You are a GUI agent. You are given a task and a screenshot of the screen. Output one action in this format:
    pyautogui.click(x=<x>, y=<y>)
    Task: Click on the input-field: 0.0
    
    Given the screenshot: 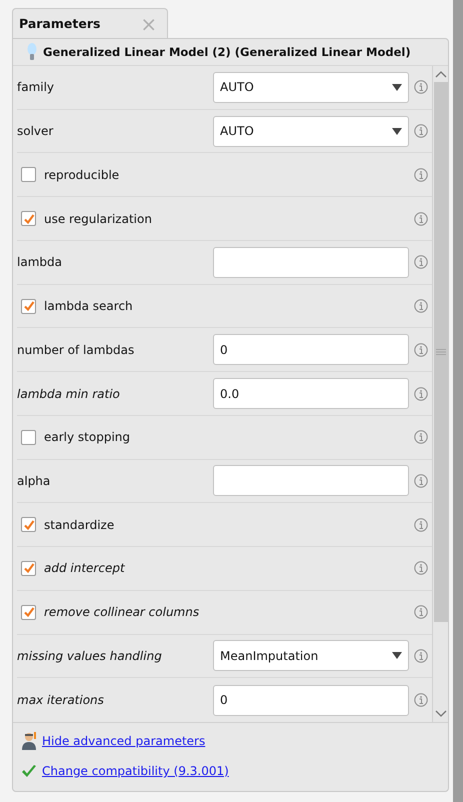 What is the action you would take?
    pyautogui.click(x=311, y=393)
    